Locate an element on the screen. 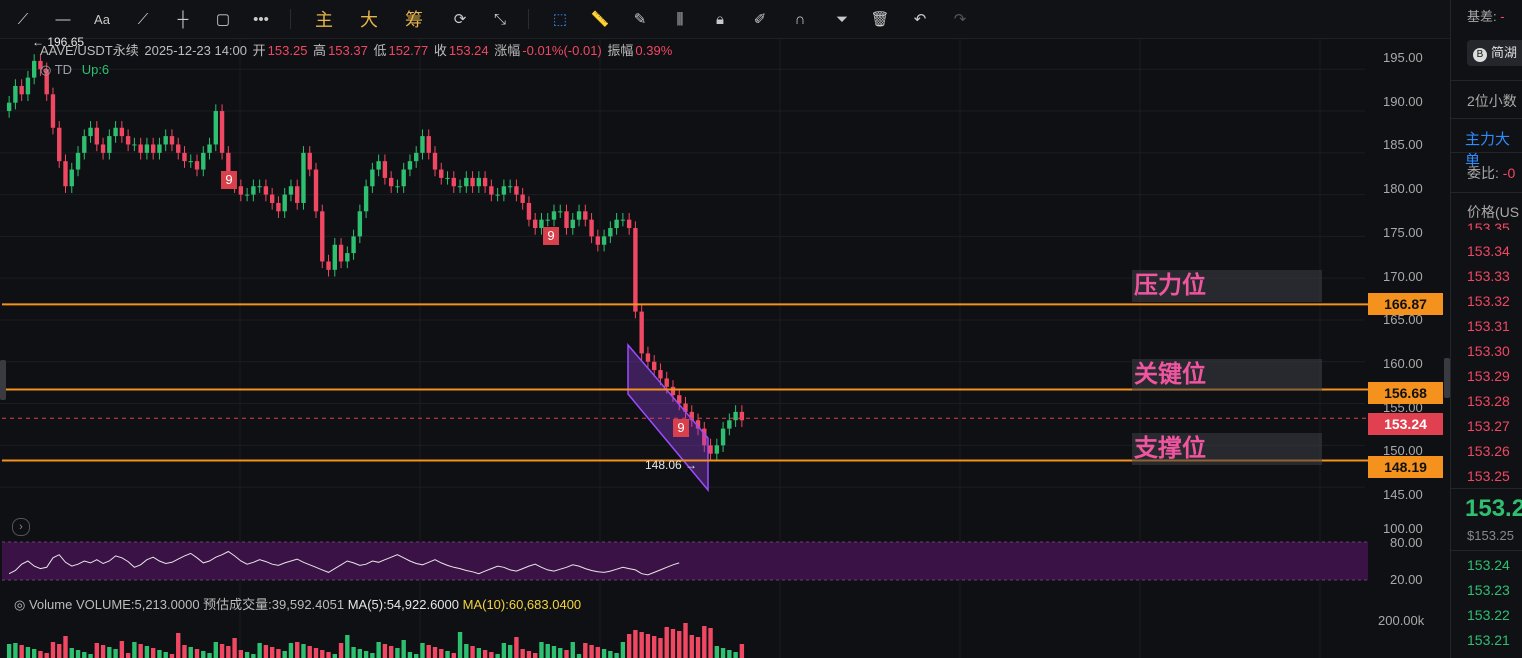 This screenshot has width=1522, height=658. sync-icon: ⟳ is located at coordinates (460, 19).